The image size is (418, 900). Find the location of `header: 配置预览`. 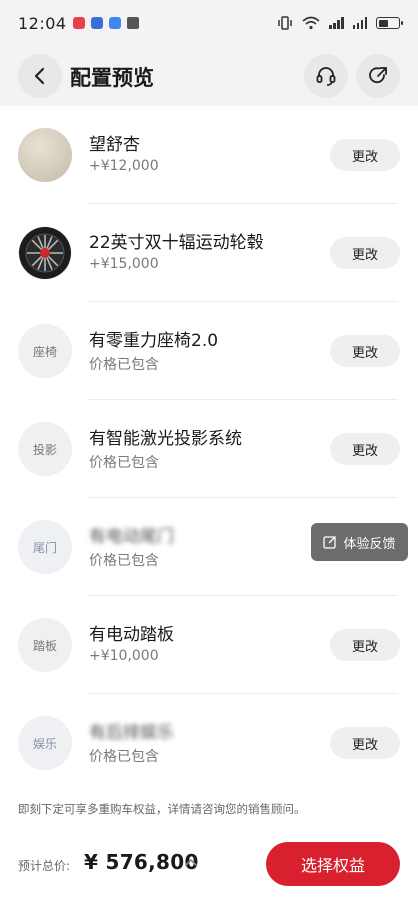

header: 配置预览 is located at coordinates (209, 76).